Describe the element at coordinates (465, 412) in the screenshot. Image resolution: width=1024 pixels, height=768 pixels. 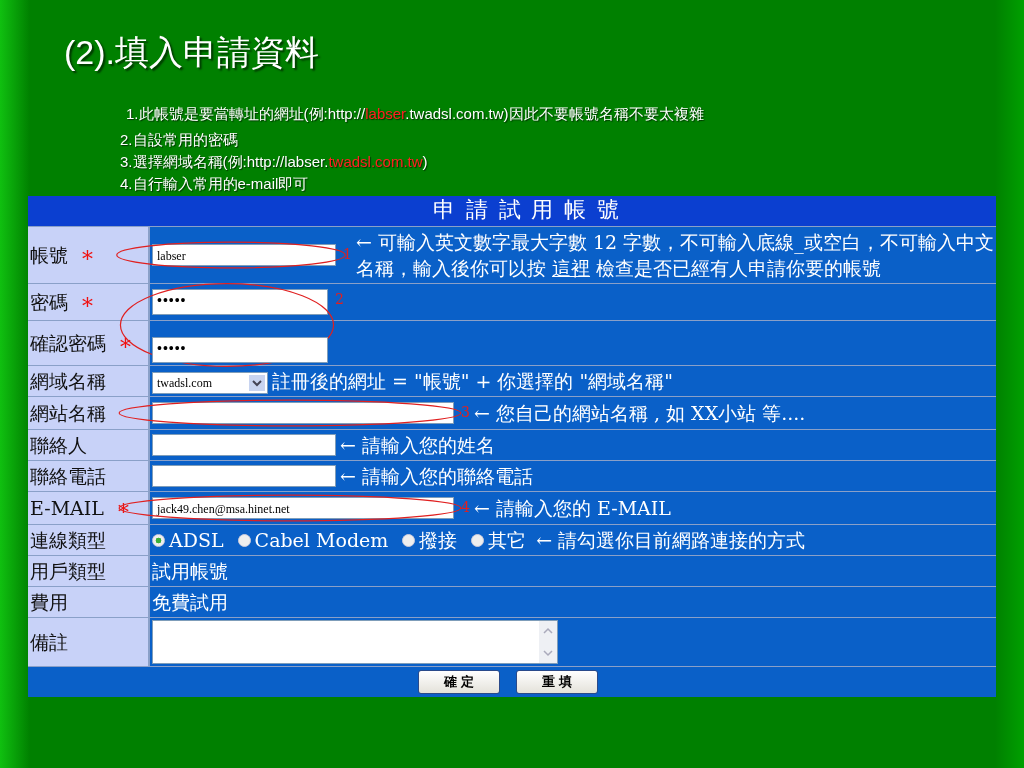
I see `annotation-number: 3` at that location.